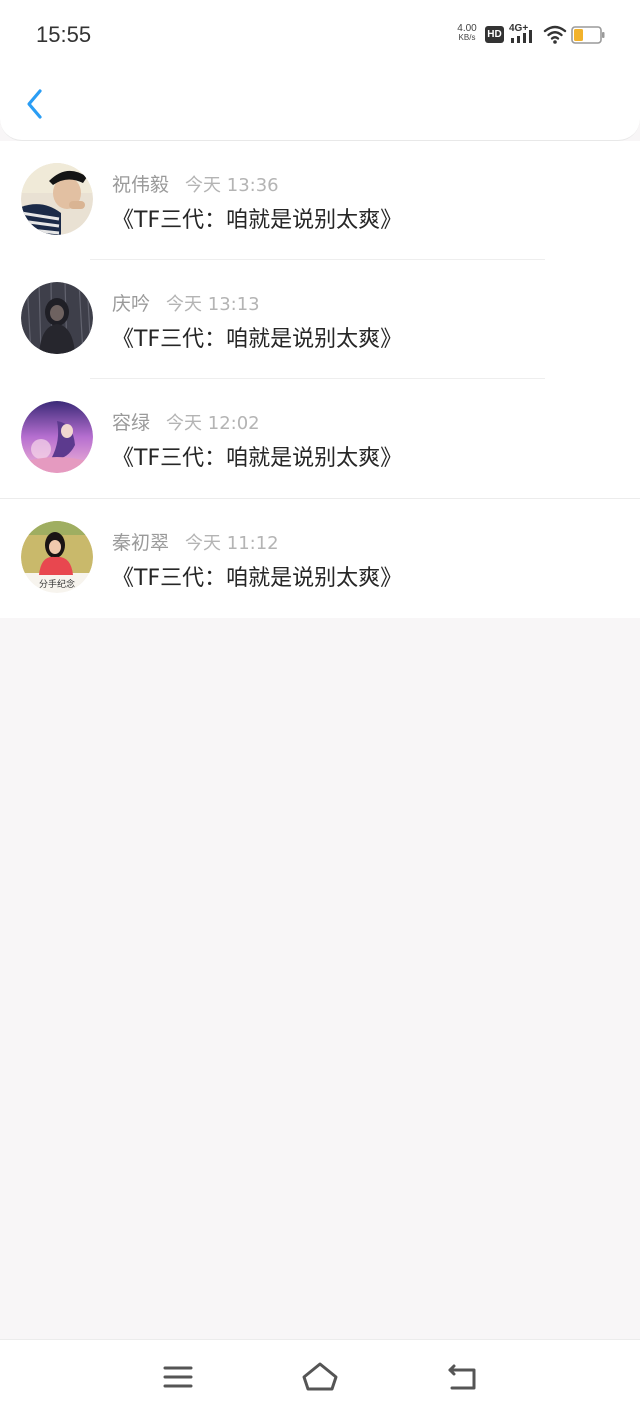 The width and height of the screenshot is (640, 1416). Describe the element at coordinates (467, 37) in the screenshot. I see `network-speed-unit: KB/s` at that location.